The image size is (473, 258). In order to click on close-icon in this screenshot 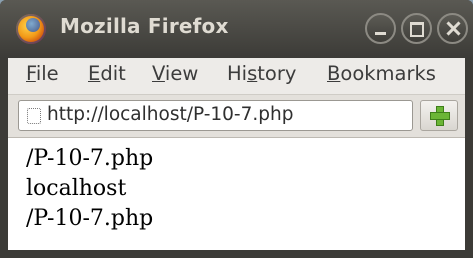, I will do `click(452, 28)`.